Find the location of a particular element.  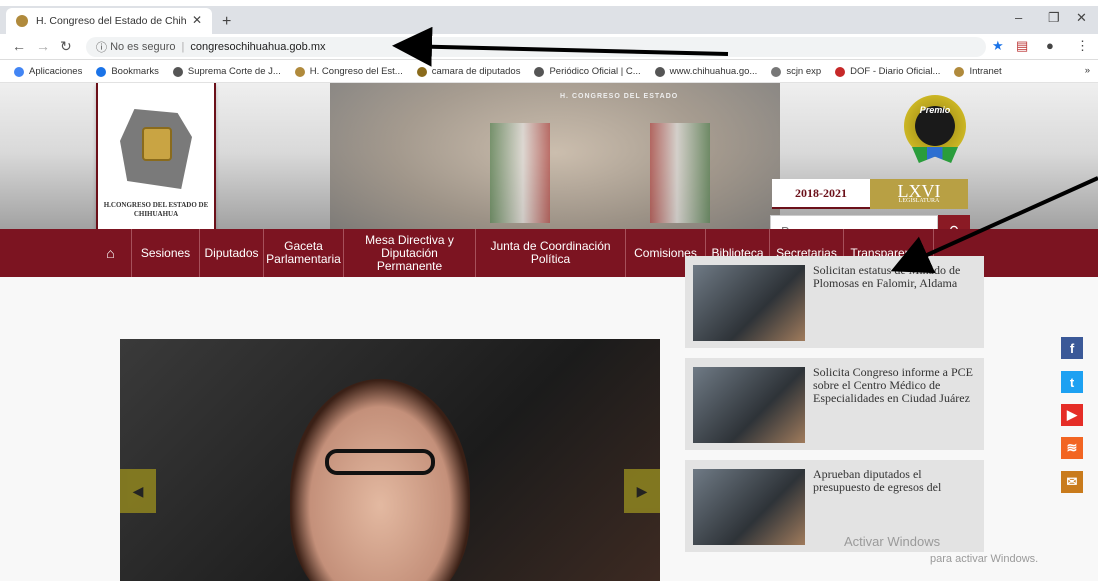

browser-tab: H. Congreso del Estado de Chihu ✕ is located at coordinates (109, 21).